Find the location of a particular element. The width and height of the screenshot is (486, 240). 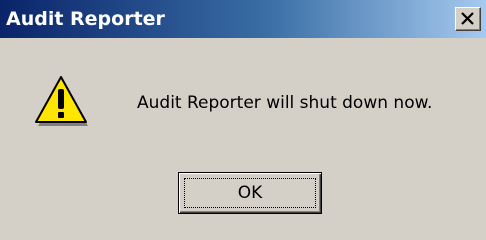

window-title: Audit Reporter is located at coordinates (85, 19).